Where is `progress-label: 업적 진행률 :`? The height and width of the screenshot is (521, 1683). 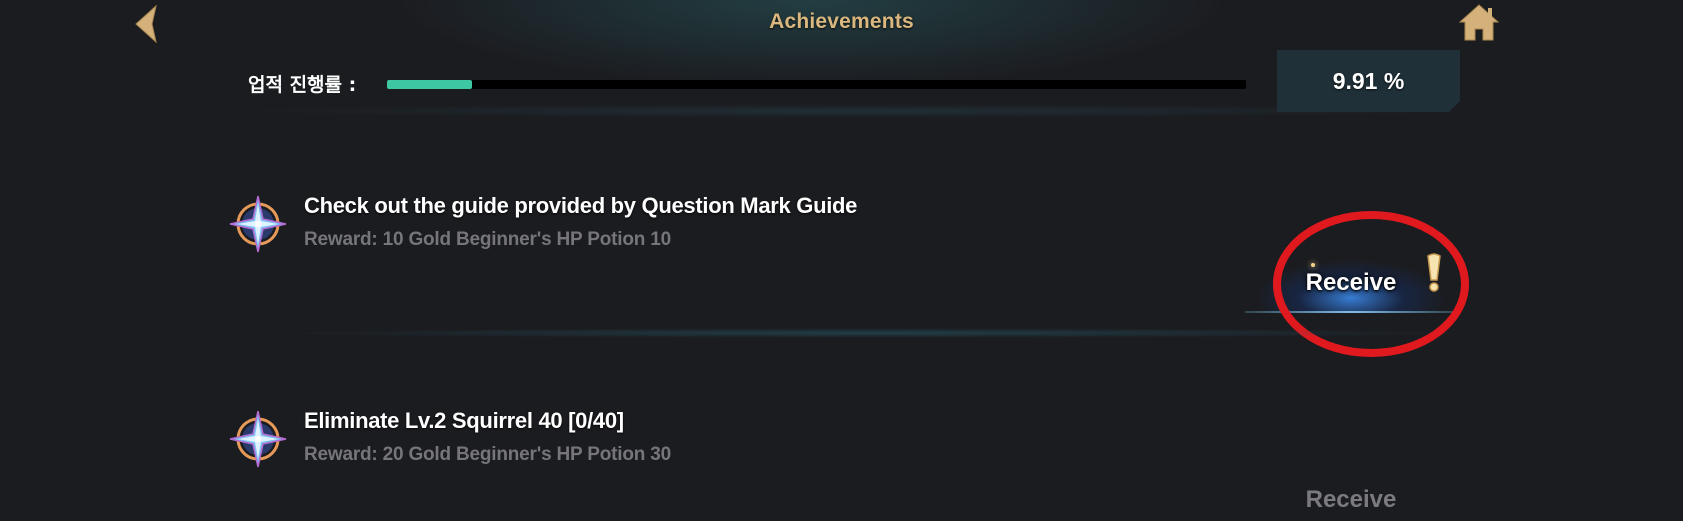 progress-label: 업적 진행률 : is located at coordinates (302, 85).